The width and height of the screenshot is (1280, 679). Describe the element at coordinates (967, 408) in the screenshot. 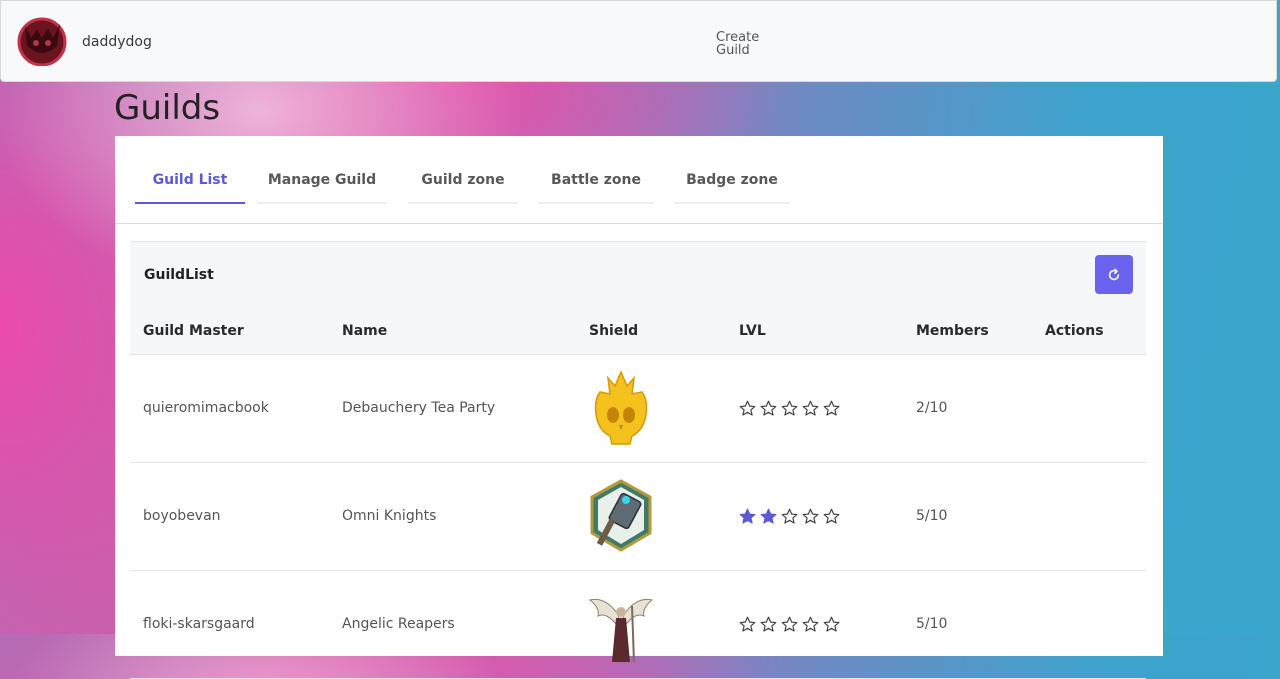

I see `guild-members: 2/10` at that location.